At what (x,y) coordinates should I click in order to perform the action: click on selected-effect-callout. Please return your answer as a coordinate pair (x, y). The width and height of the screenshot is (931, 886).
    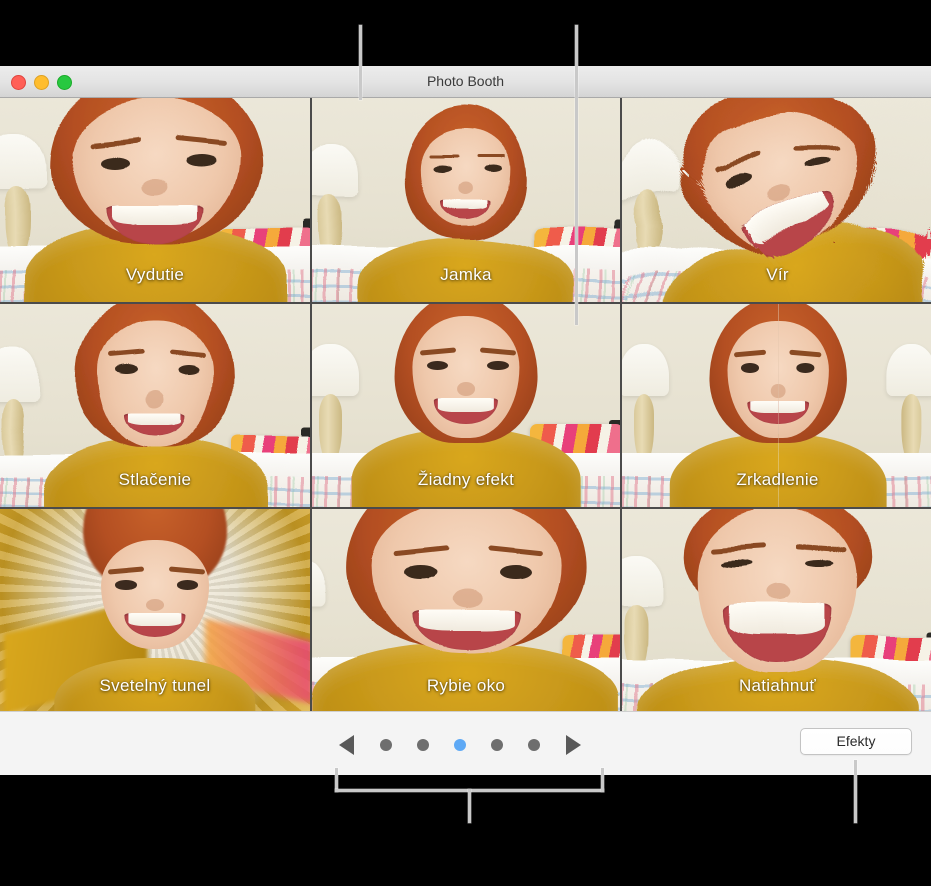
    Looking at the image, I should click on (576, 175).